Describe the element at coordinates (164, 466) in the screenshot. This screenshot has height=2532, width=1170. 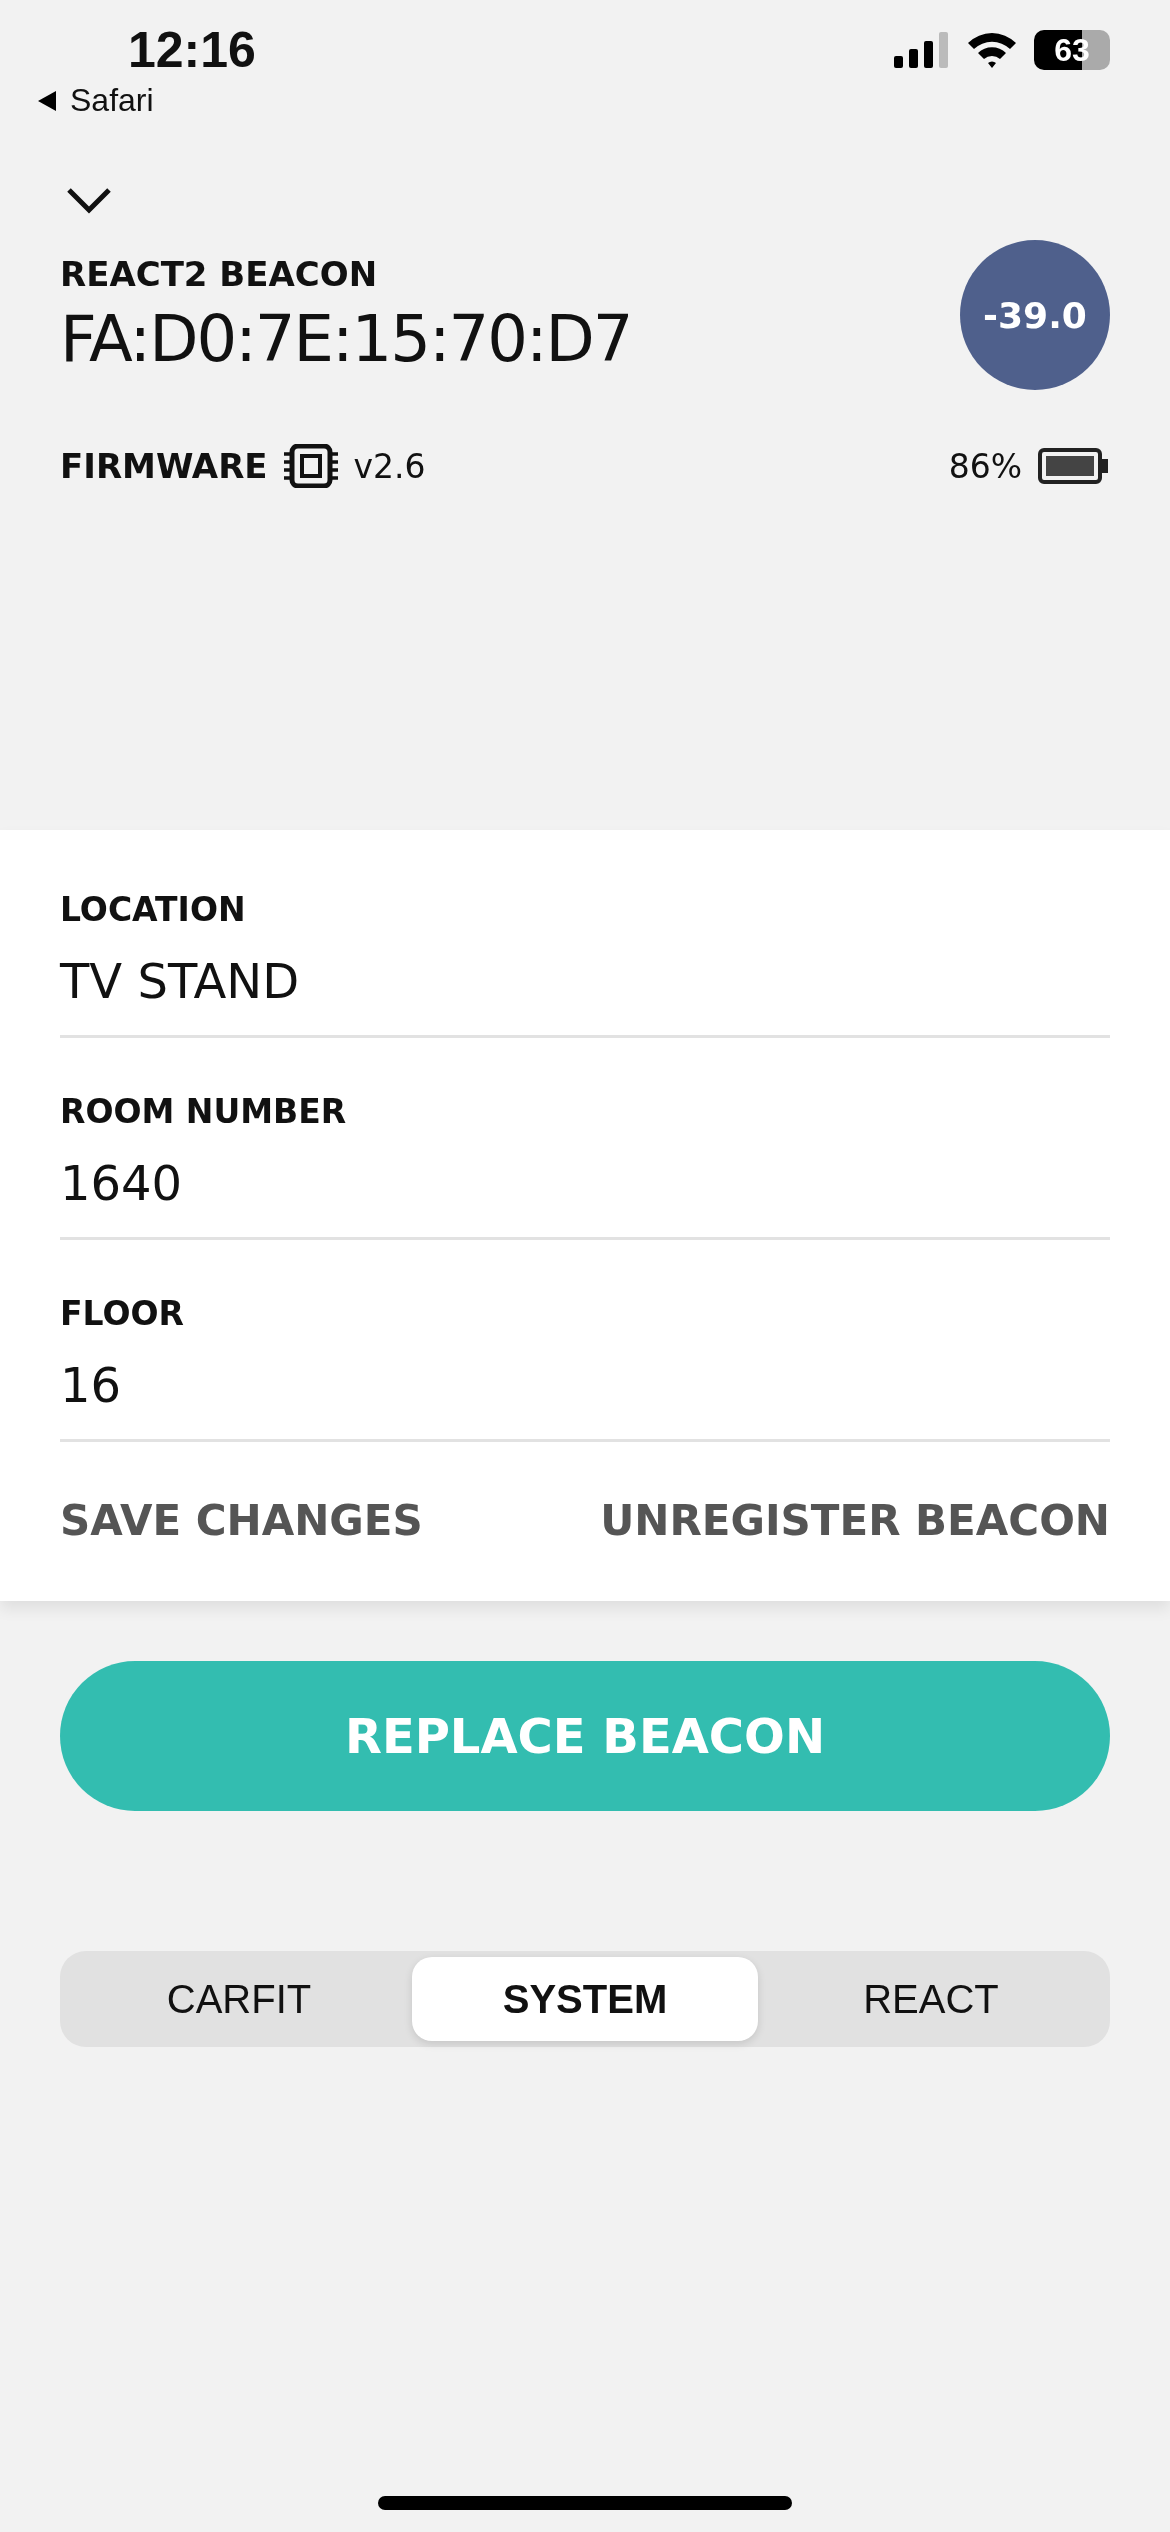
I see `firmware-label: FIRMWARE` at that location.